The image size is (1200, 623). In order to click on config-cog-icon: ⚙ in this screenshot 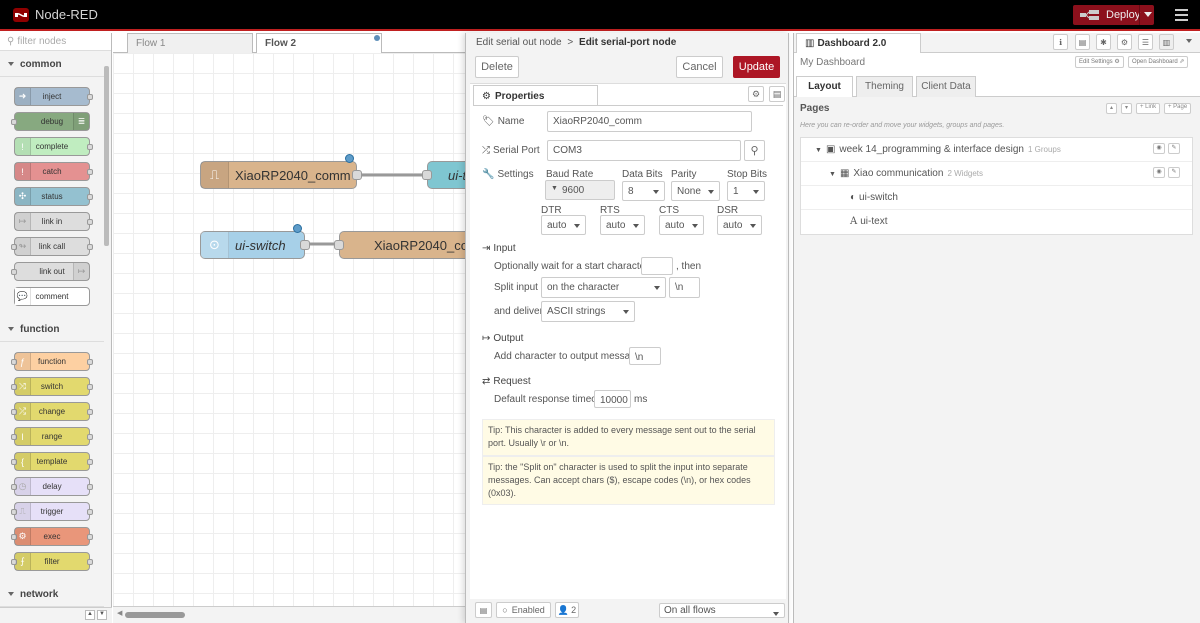, I will do `click(1124, 42)`.